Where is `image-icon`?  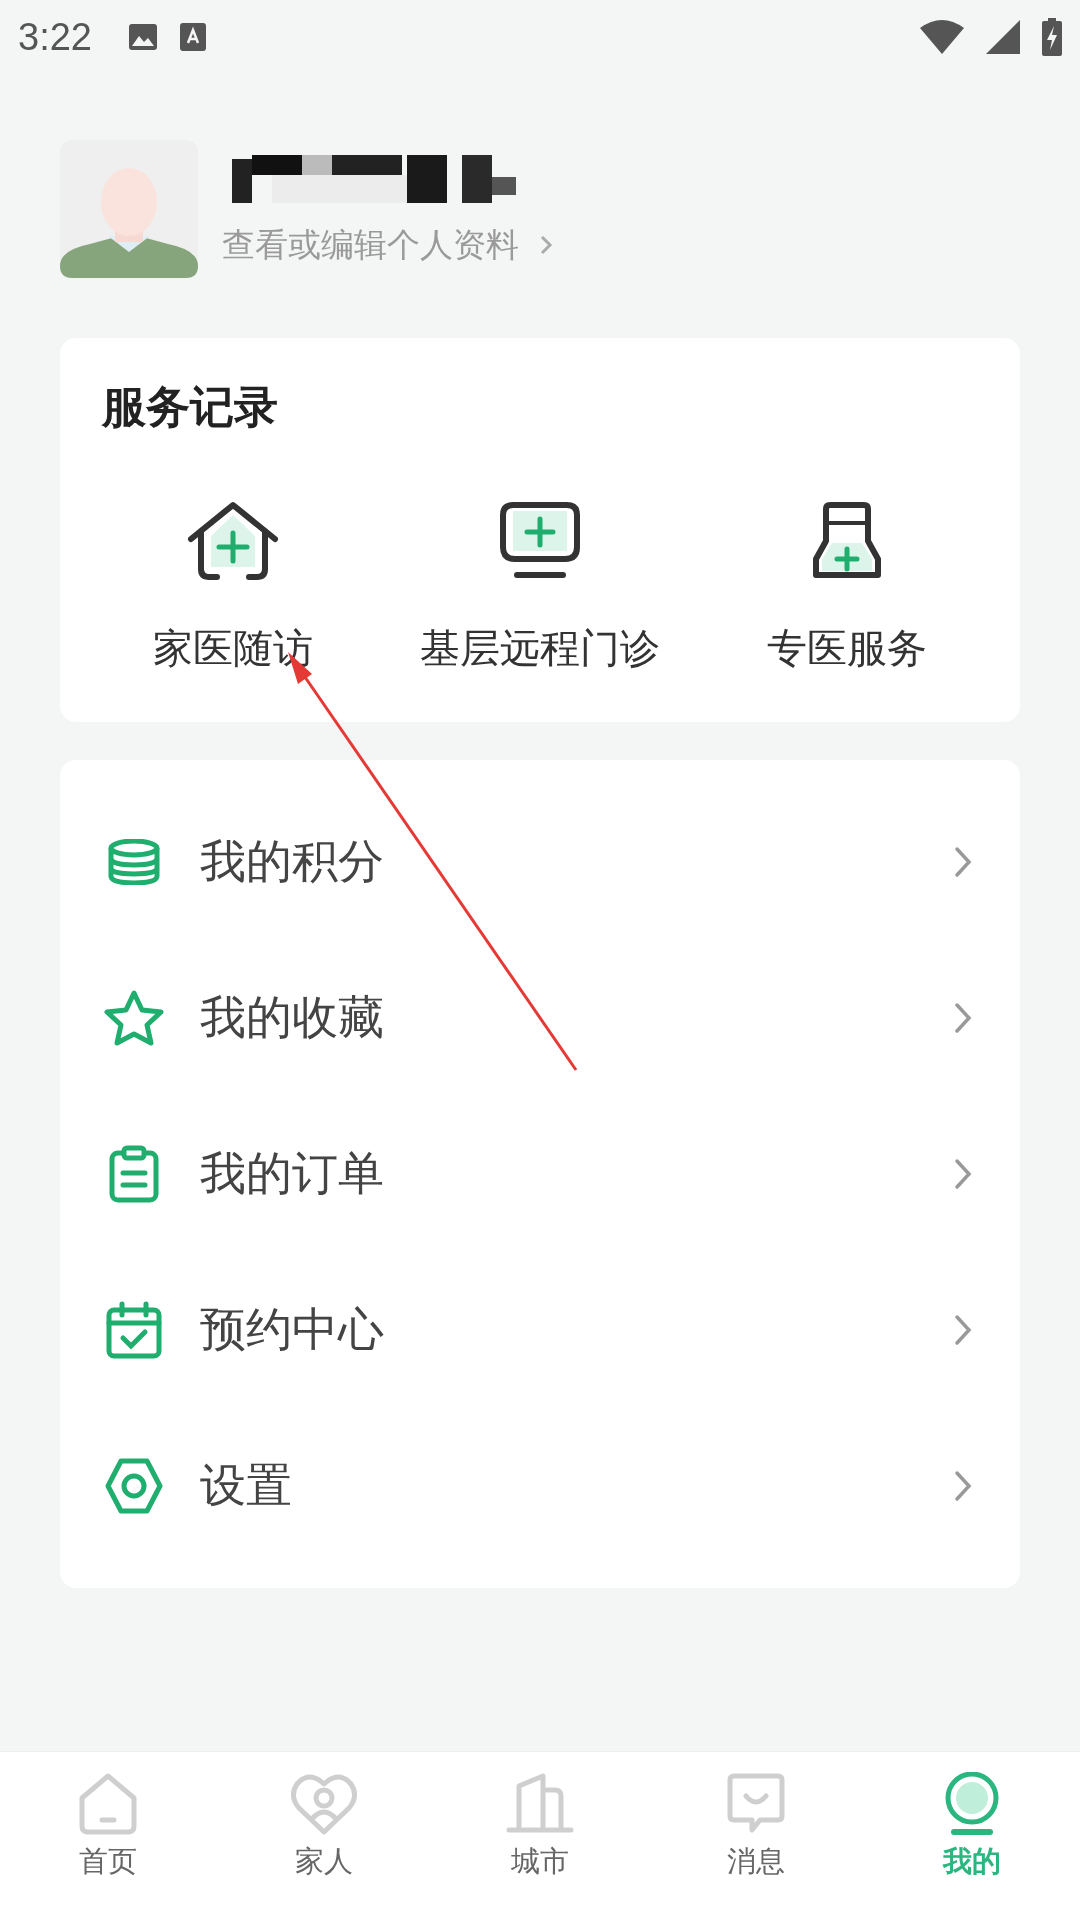 image-icon is located at coordinates (142, 37).